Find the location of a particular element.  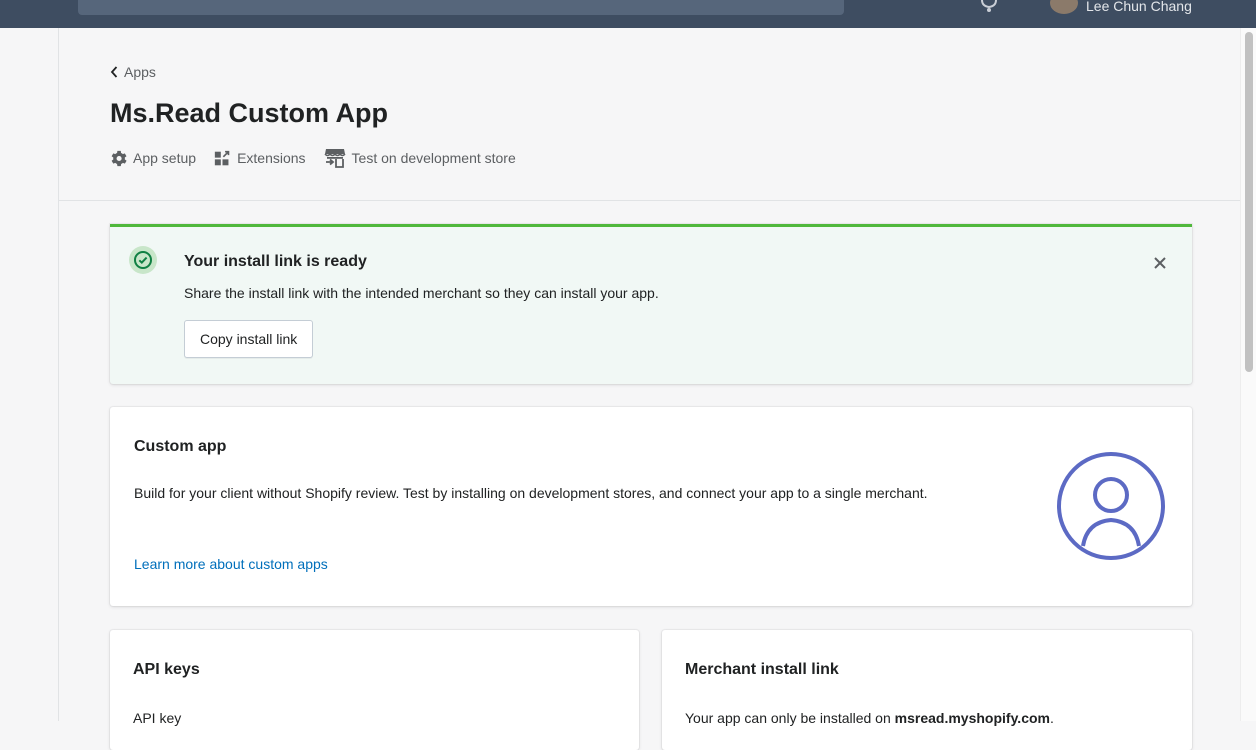

checkmark-circle-icon is located at coordinates (143, 260).